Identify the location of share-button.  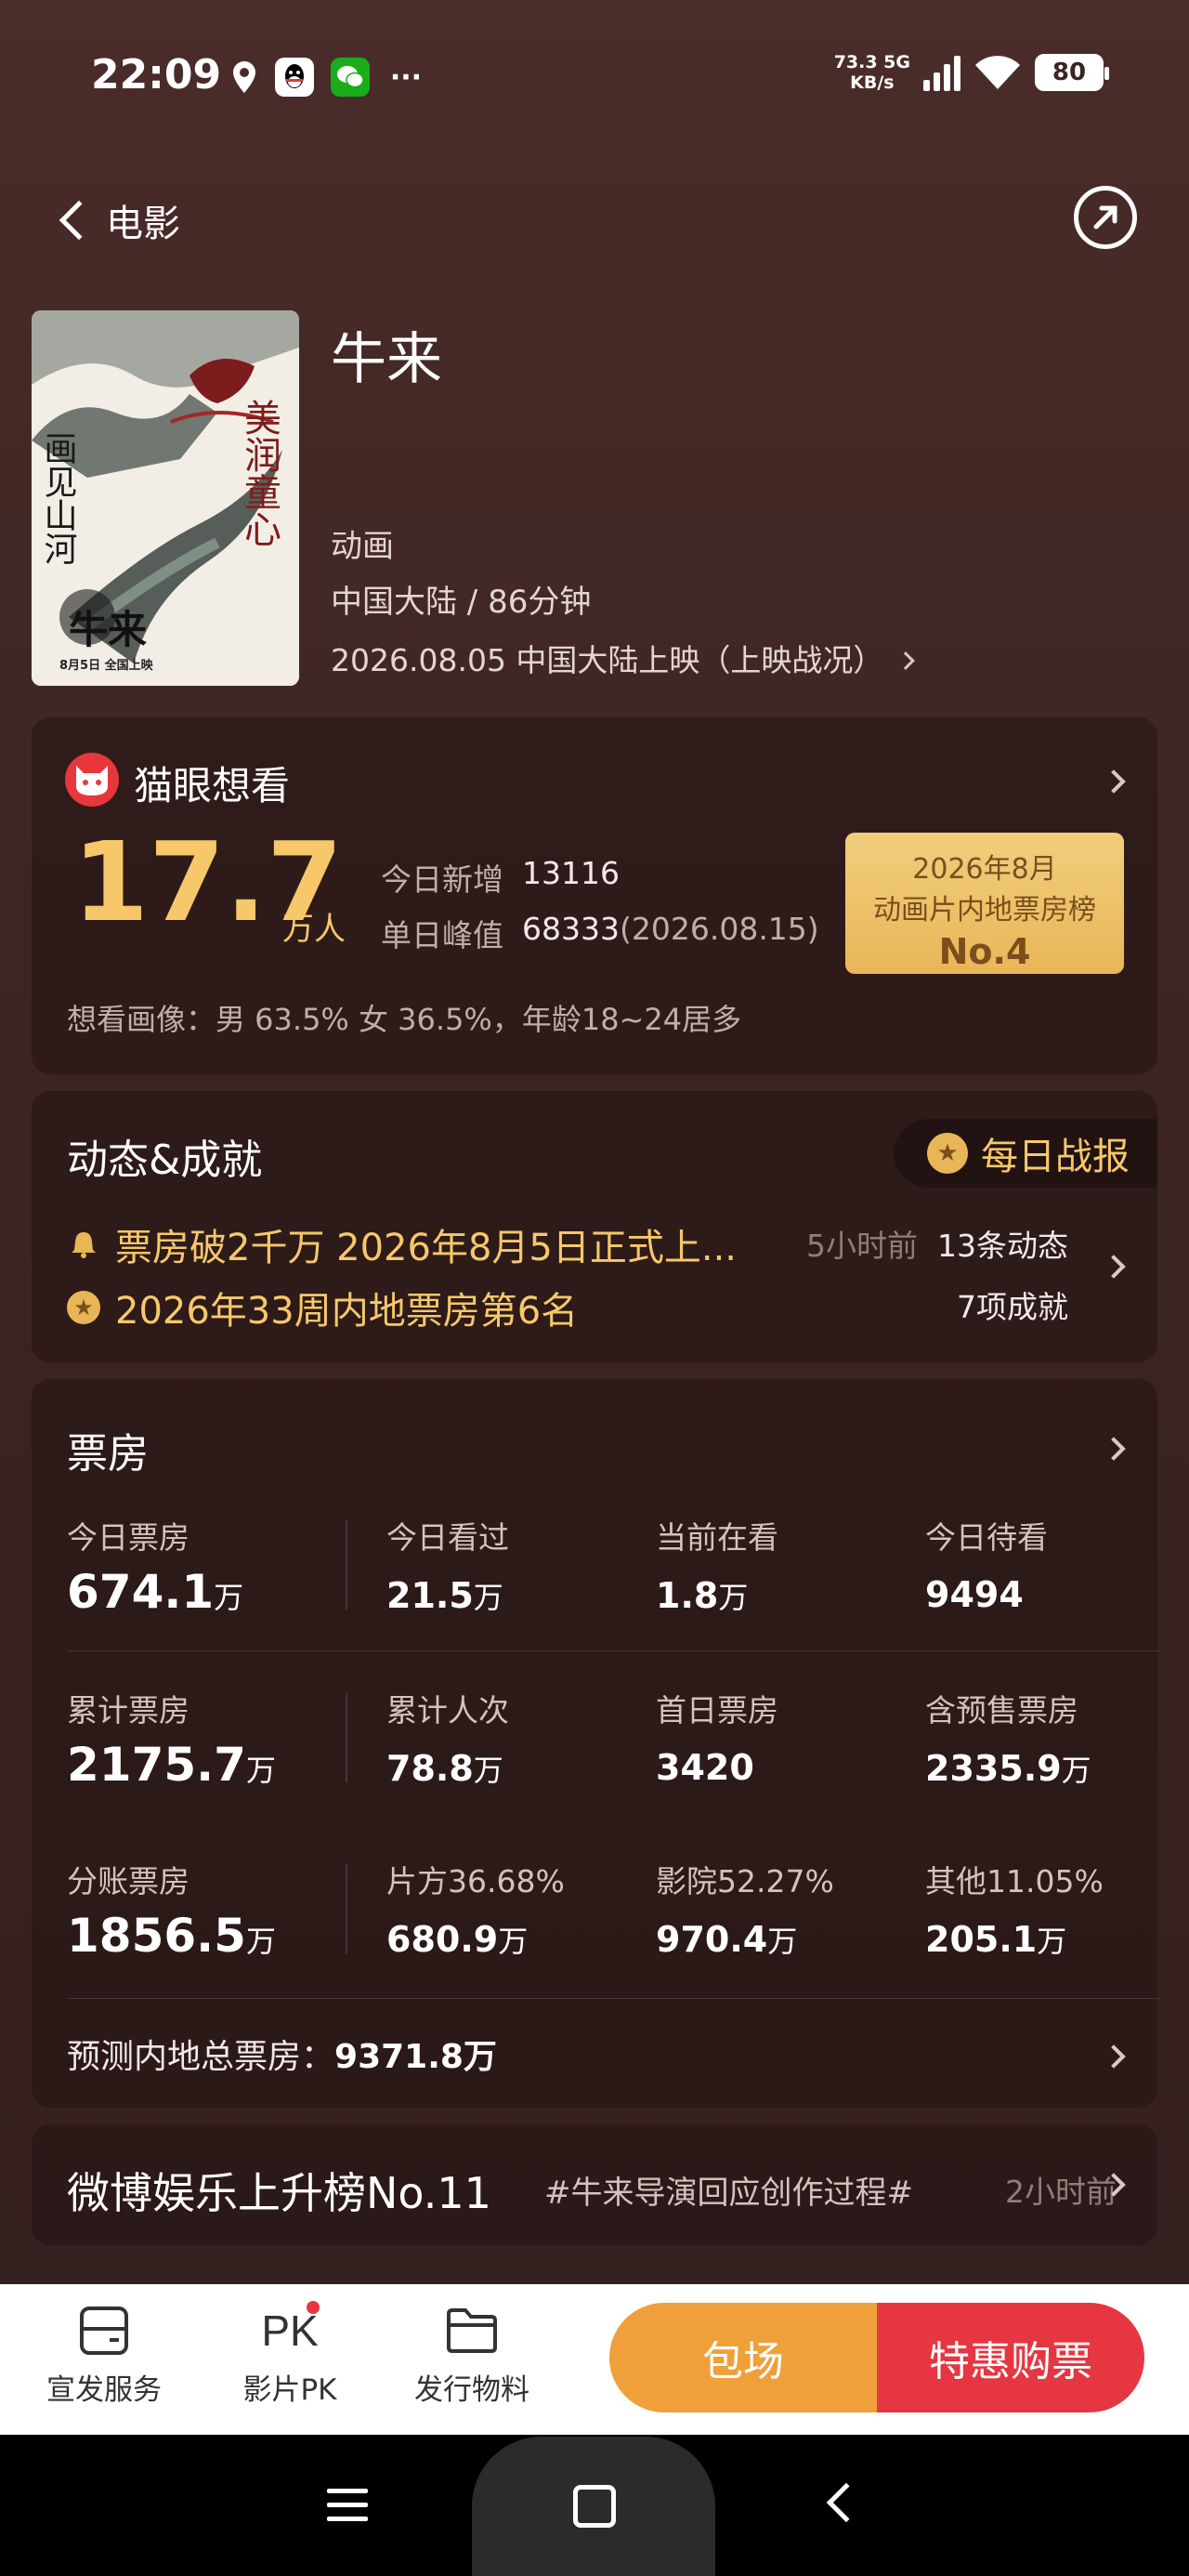
(1105, 217).